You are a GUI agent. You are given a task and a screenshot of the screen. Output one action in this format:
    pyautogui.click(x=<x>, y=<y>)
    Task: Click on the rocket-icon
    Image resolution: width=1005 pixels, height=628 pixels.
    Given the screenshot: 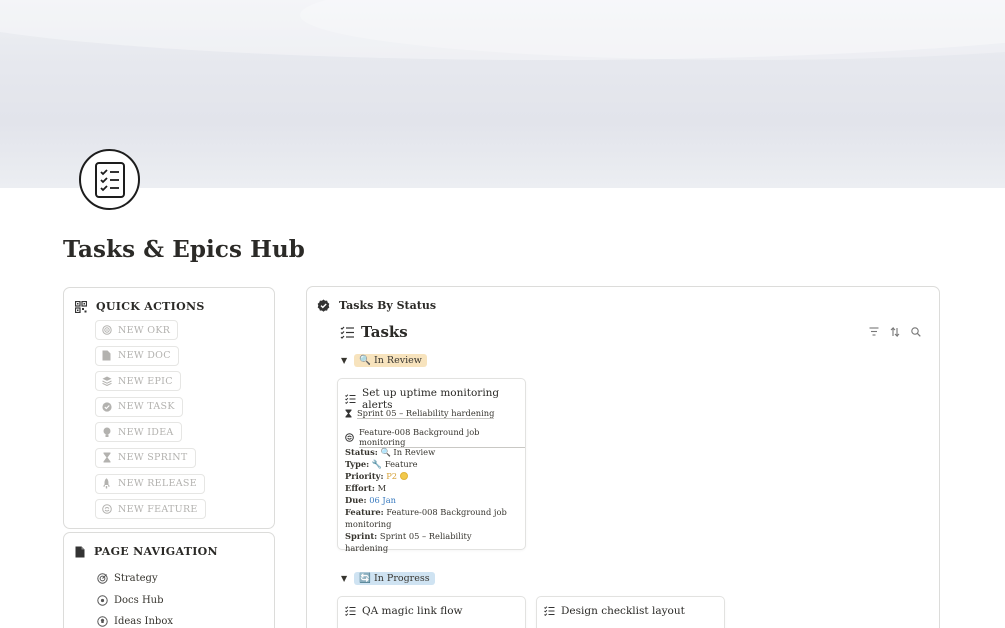 What is the action you would take?
    pyautogui.click(x=106, y=483)
    